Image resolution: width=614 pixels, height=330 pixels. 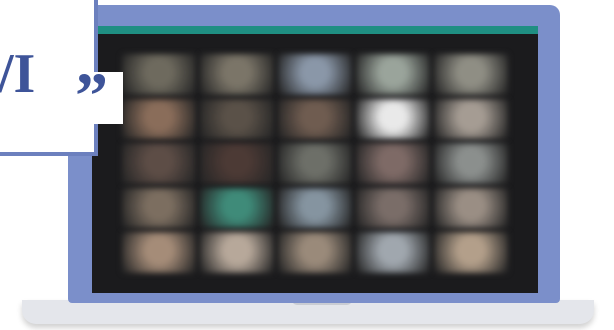 What do you see at coordinates (308, 312) in the screenshot?
I see `laptop-base` at bounding box center [308, 312].